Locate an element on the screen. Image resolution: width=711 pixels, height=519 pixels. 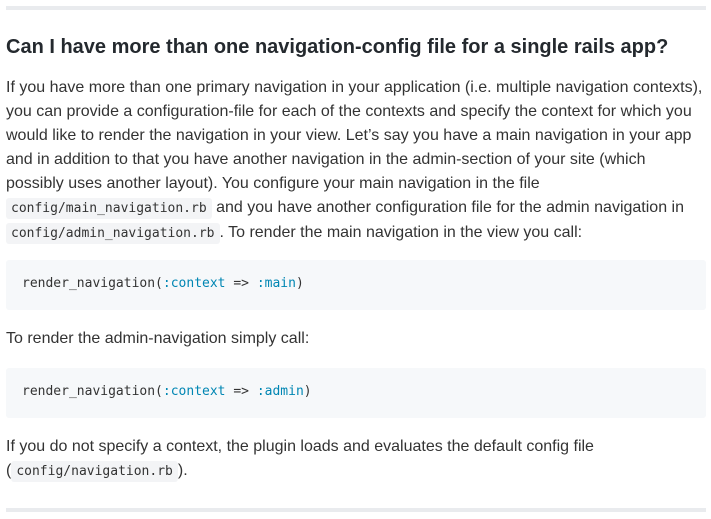
code-symbol-value: :main is located at coordinates (276, 283).